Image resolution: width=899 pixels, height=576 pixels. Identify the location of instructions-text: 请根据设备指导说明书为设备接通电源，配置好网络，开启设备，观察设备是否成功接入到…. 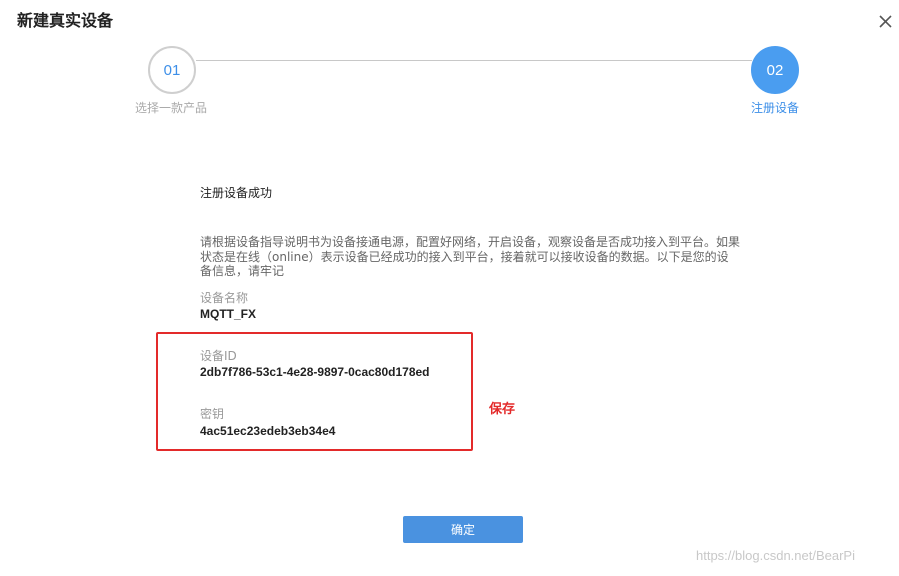
(470, 256).